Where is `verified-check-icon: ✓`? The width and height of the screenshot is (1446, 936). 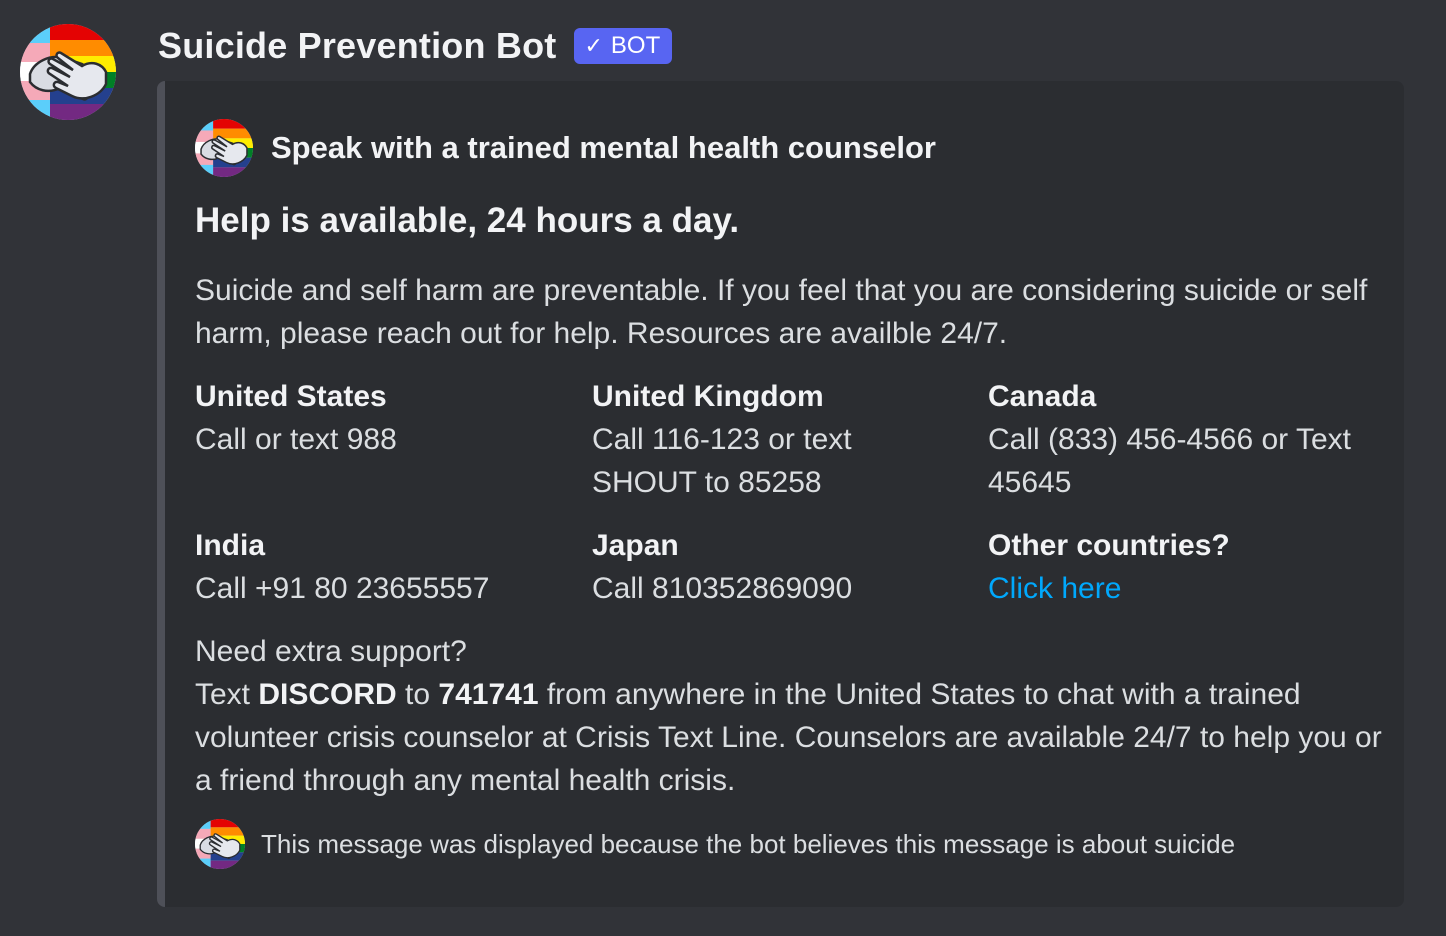 verified-check-icon: ✓ is located at coordinates (593, 45).